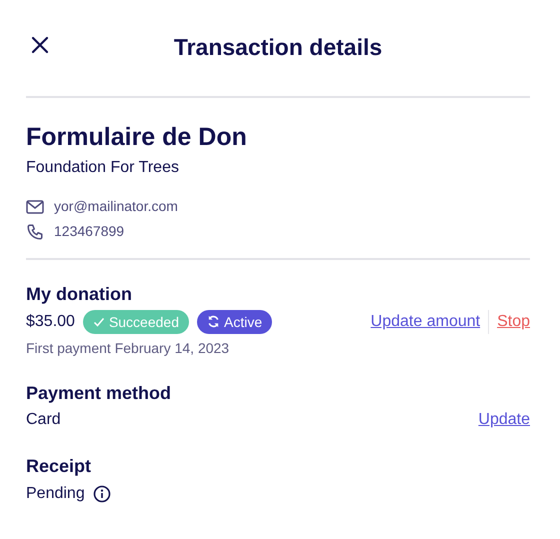  What do you see at coordinates (278, 48) in the screenshot?
I see `page-title: Transaction details` at bounding box center [278, 48].